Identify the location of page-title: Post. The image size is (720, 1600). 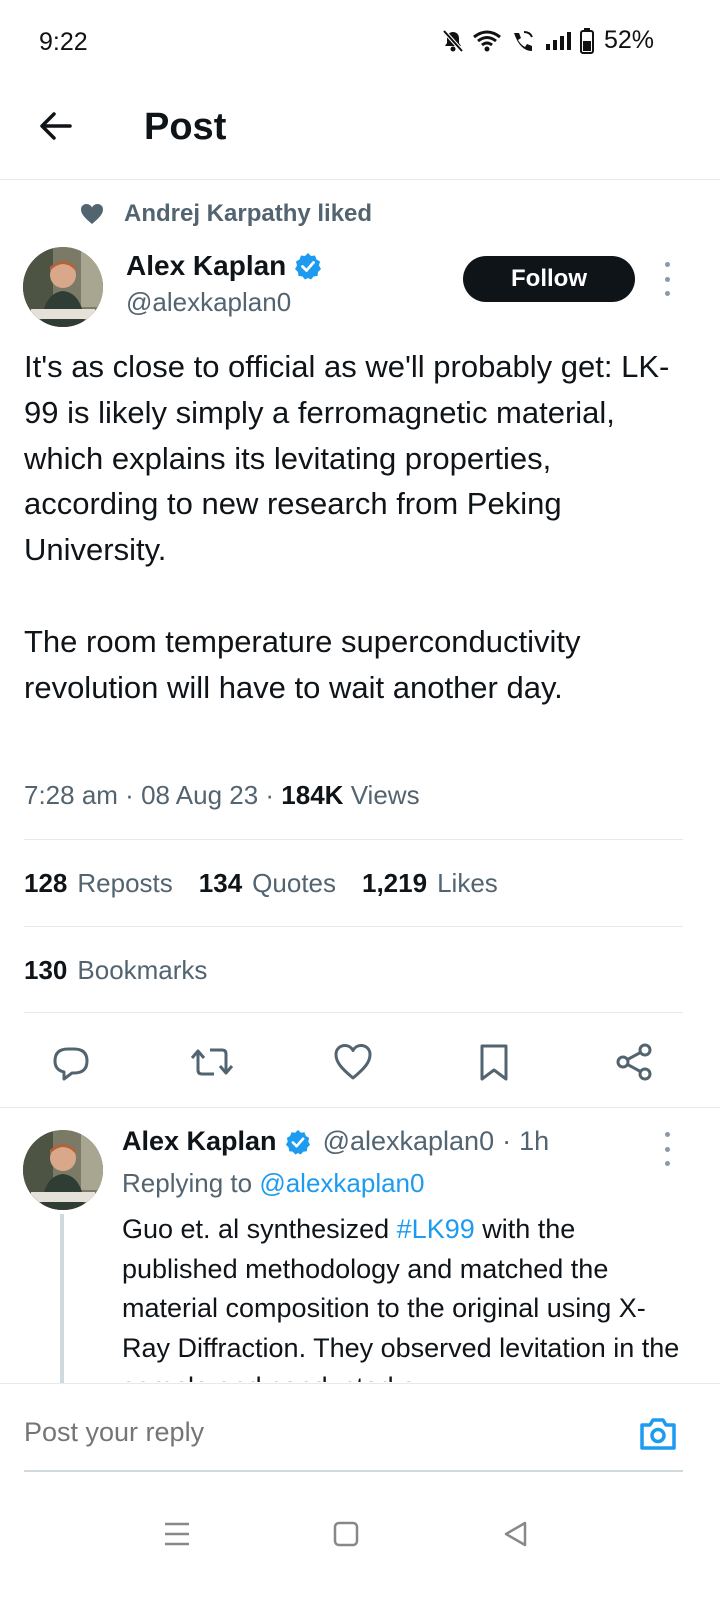
(185, 127).